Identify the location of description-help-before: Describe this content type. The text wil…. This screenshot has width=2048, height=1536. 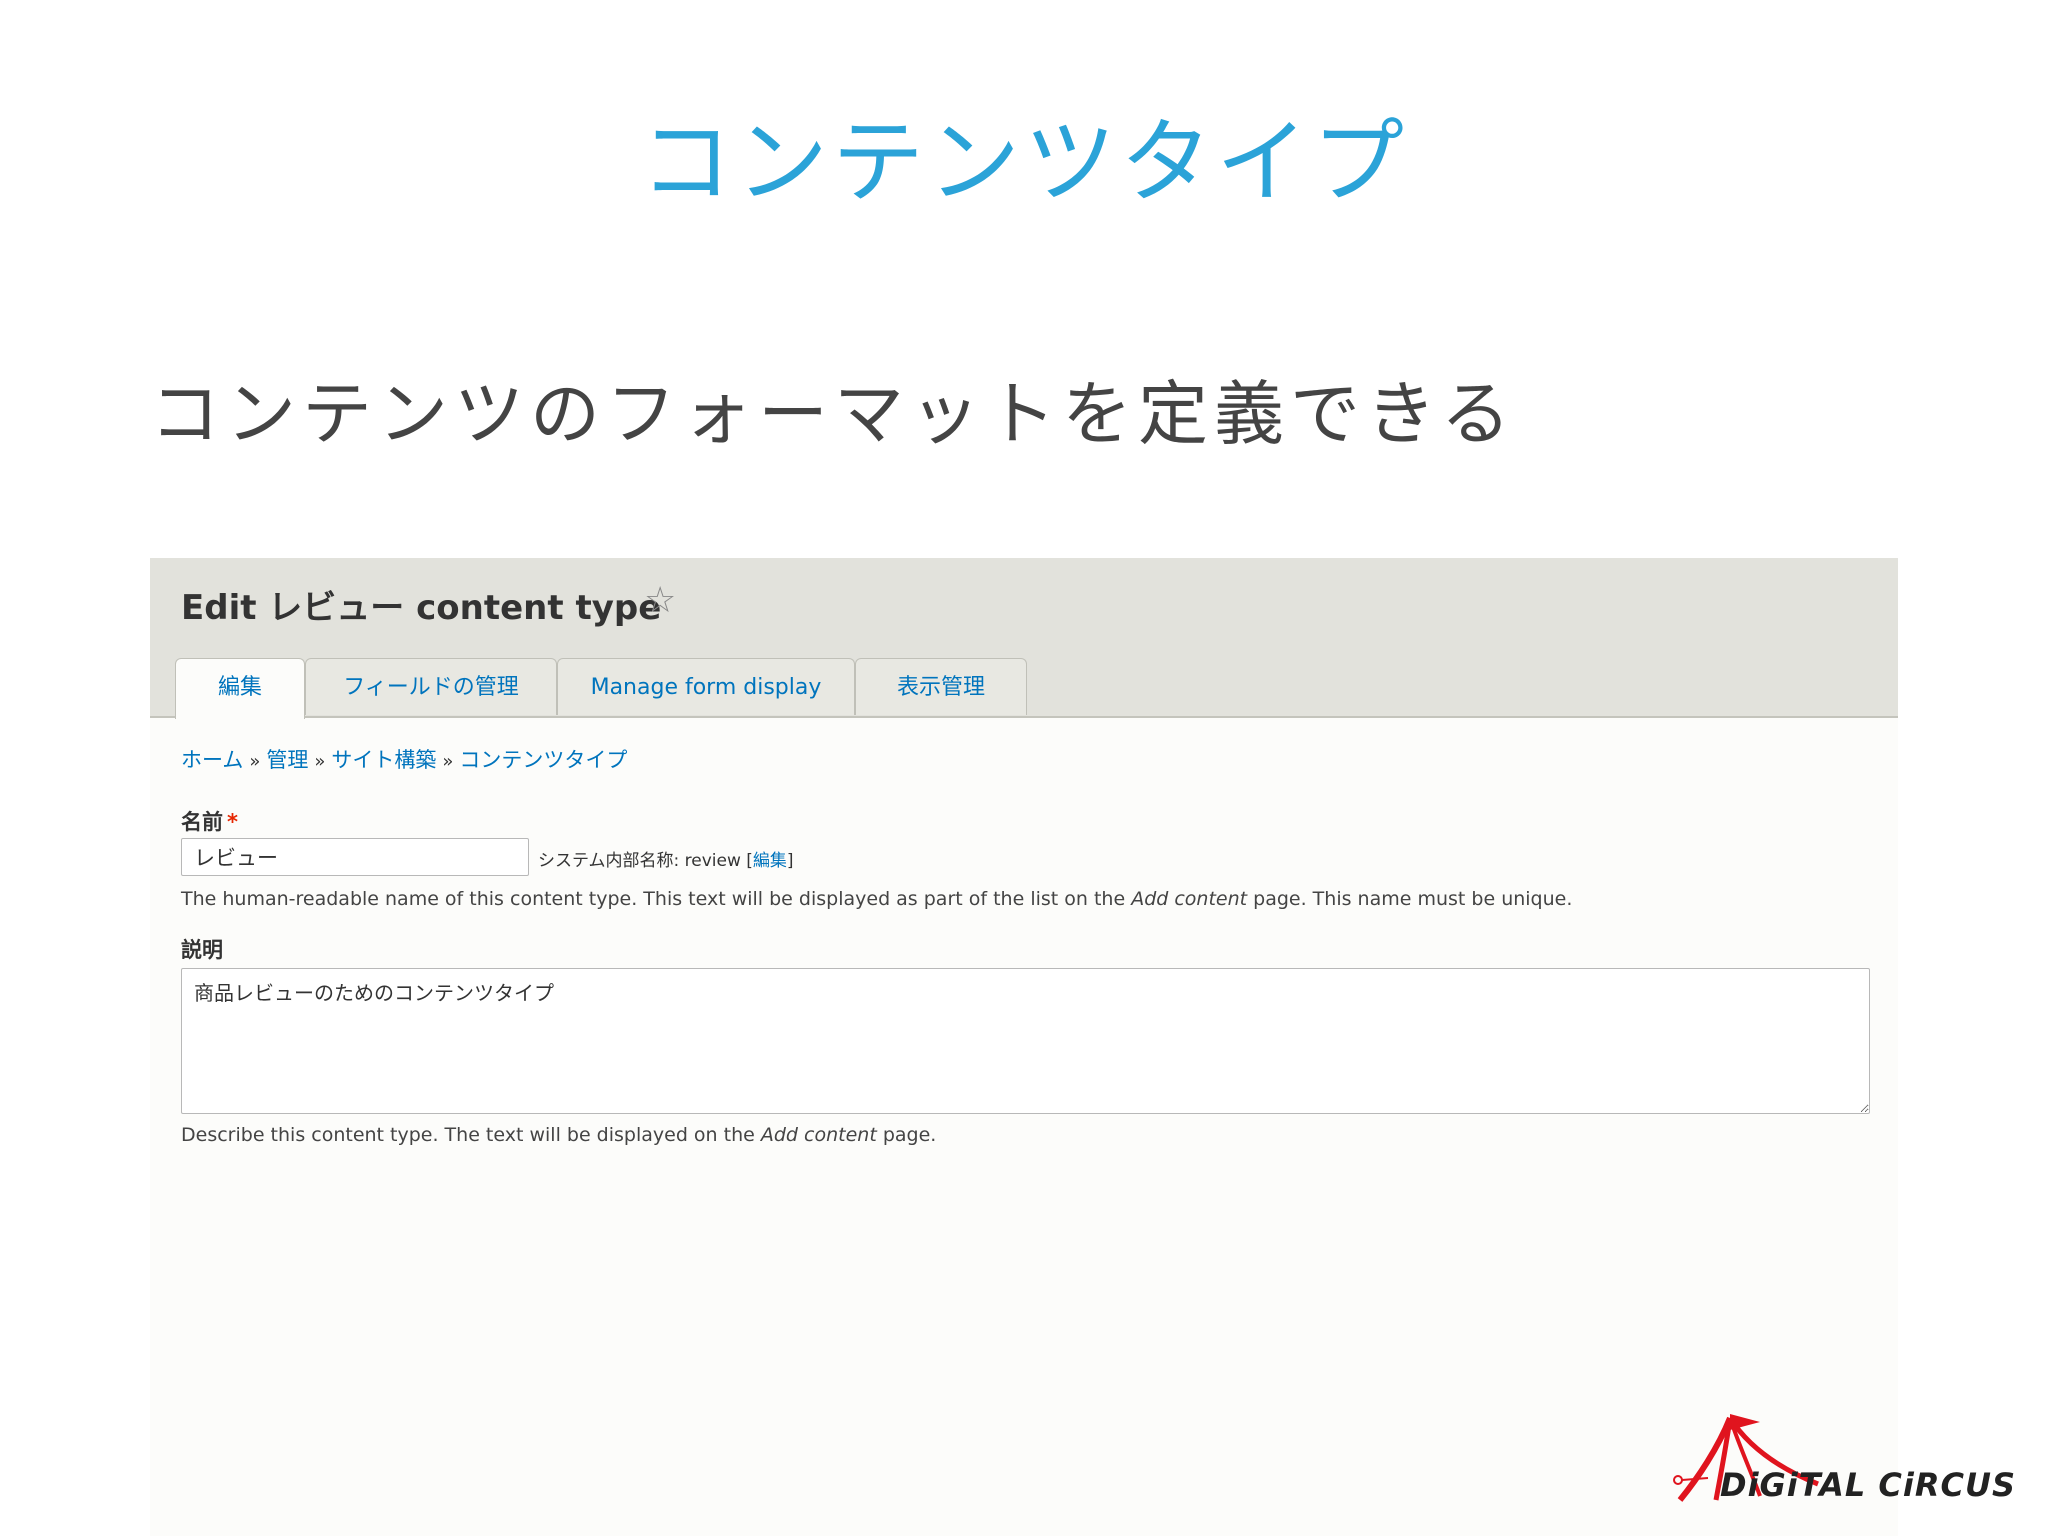
(471, 1135).